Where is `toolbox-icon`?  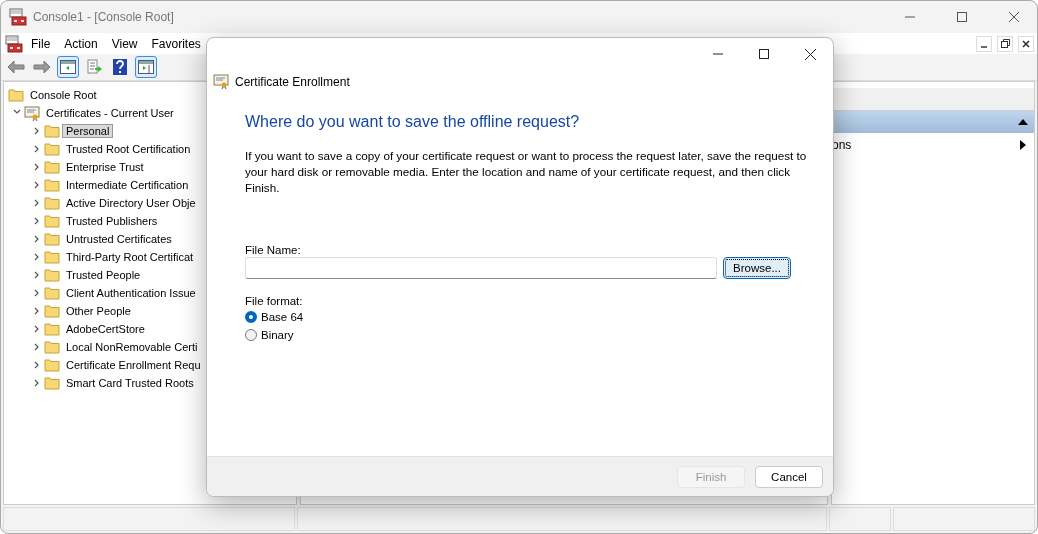 toolbox-icon is located at coordinates (18, 17).